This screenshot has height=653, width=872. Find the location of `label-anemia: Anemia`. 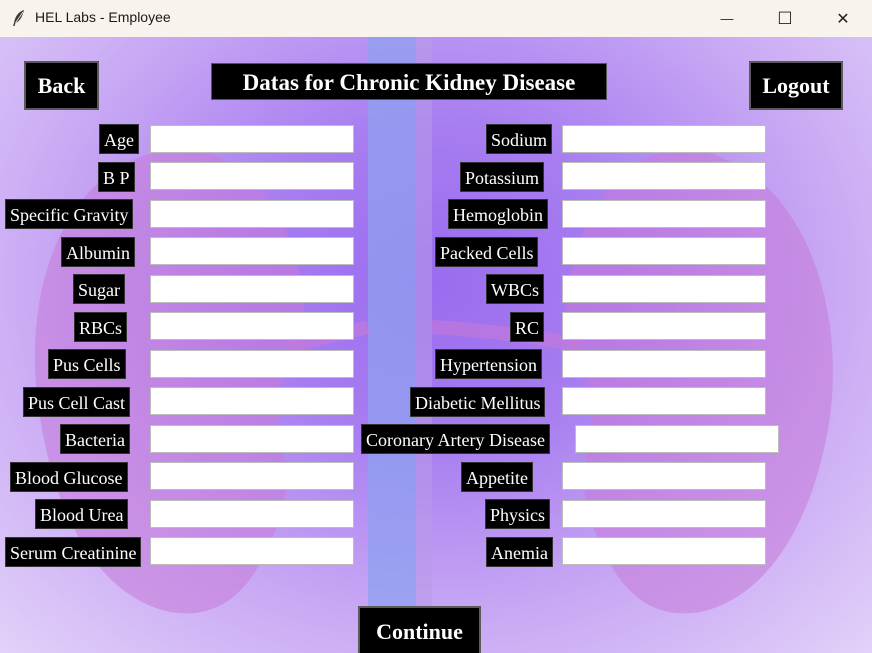

label-anemia: Anemia is located at coordinates (519, 552).